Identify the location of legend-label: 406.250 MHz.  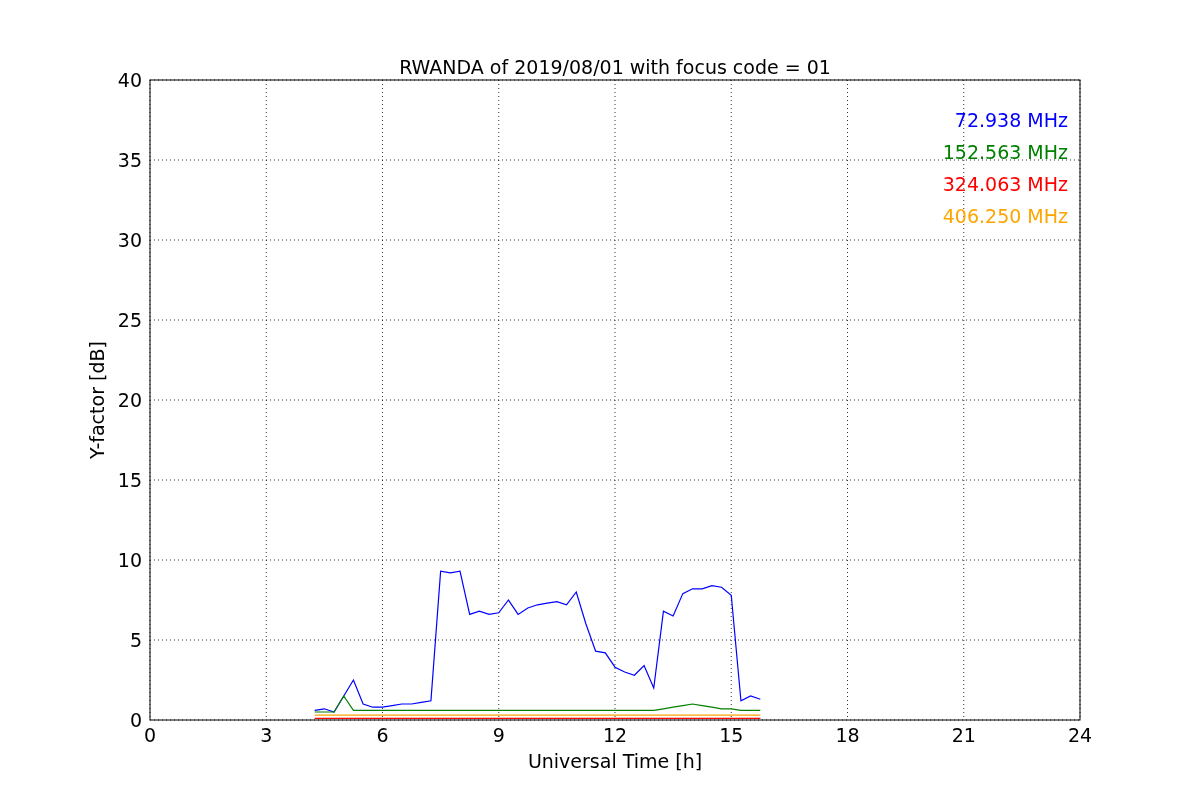
(1005, 216).